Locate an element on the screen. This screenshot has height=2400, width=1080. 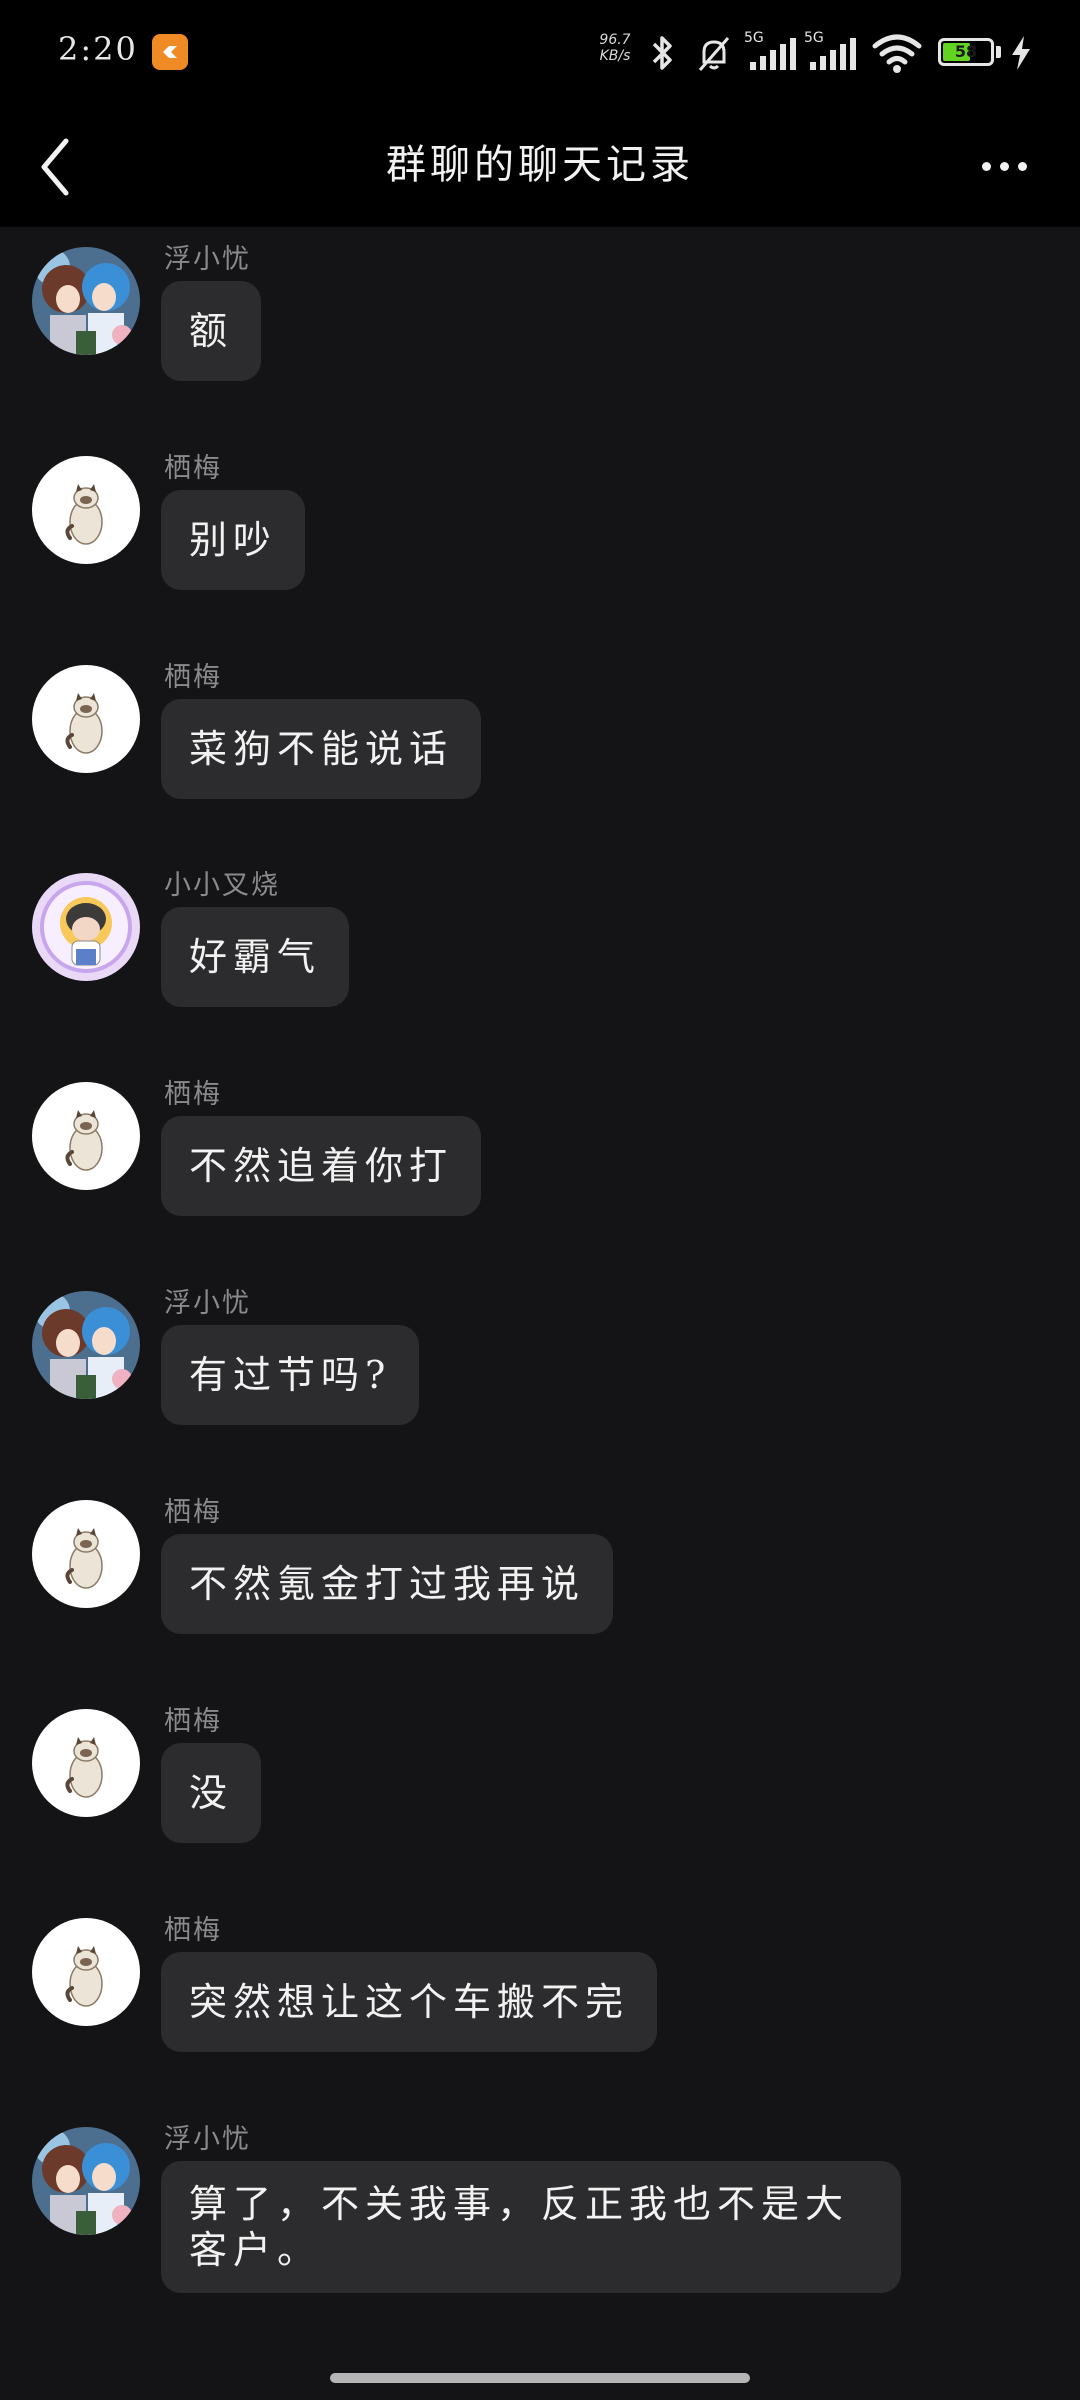
more-options-button is located at coordinates (1005, 165).